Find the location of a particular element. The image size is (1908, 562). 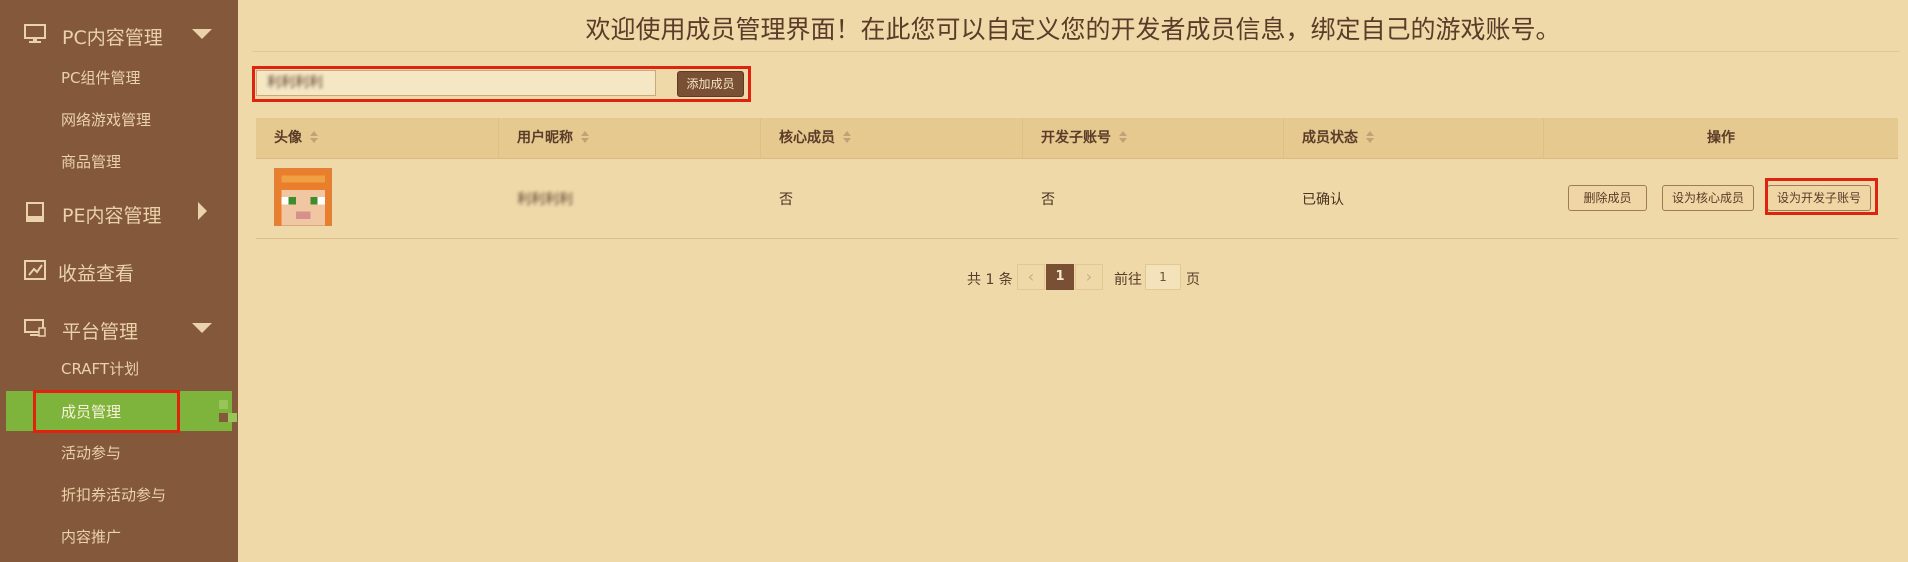

nav-item-label: PC组件管理 is located at coordinates (101, 78).